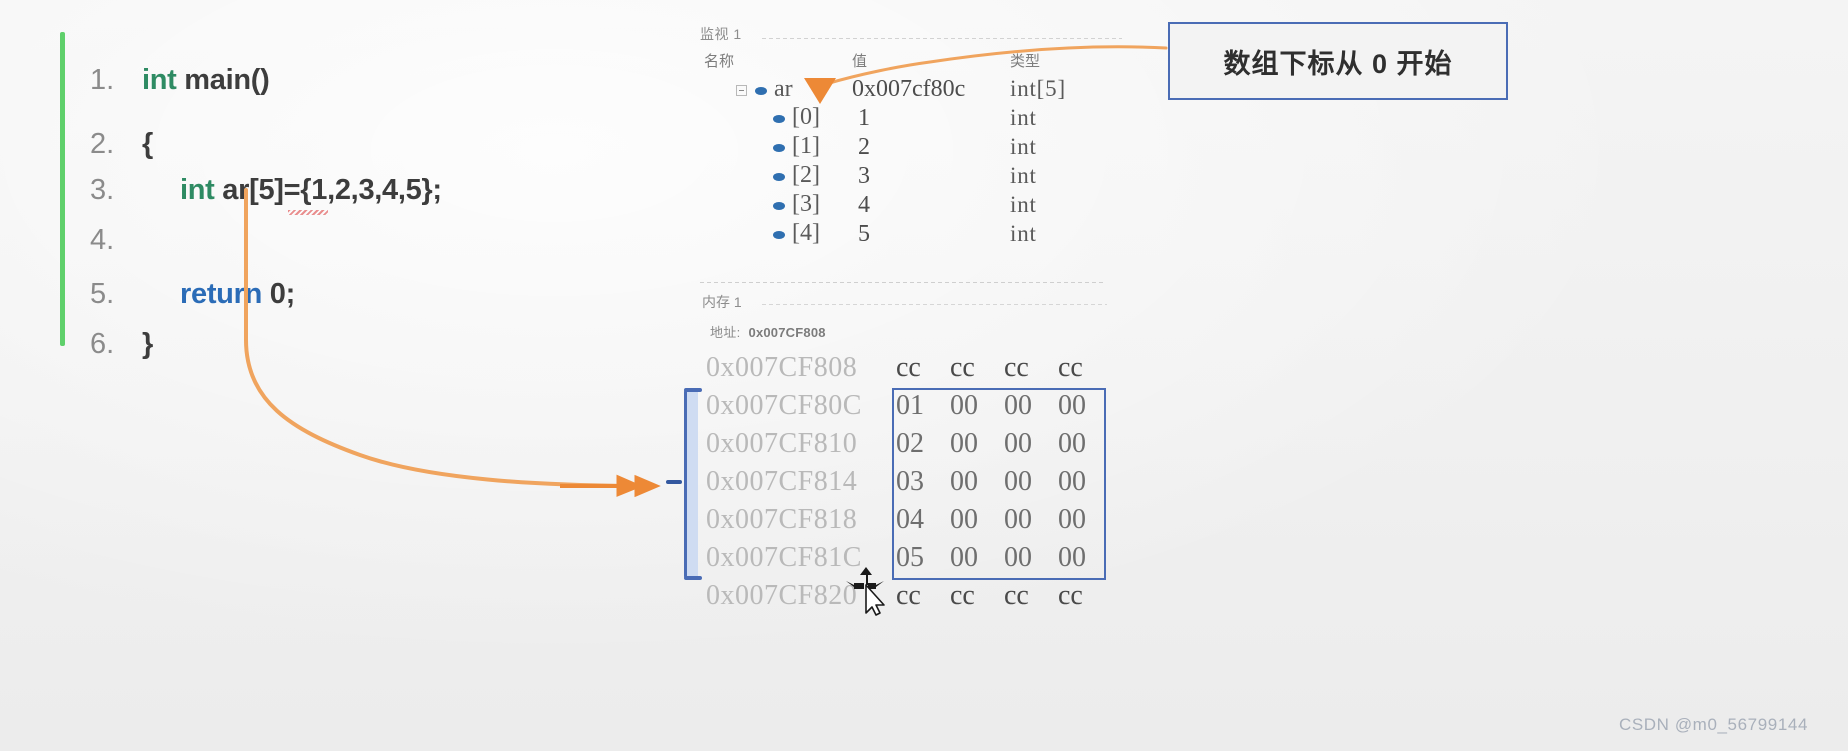 The width and height of the screenshot is (1848, 751). Describe the element at coordinates (860, 61) in the screenshot. I see `column-header-value: 值` at that location.